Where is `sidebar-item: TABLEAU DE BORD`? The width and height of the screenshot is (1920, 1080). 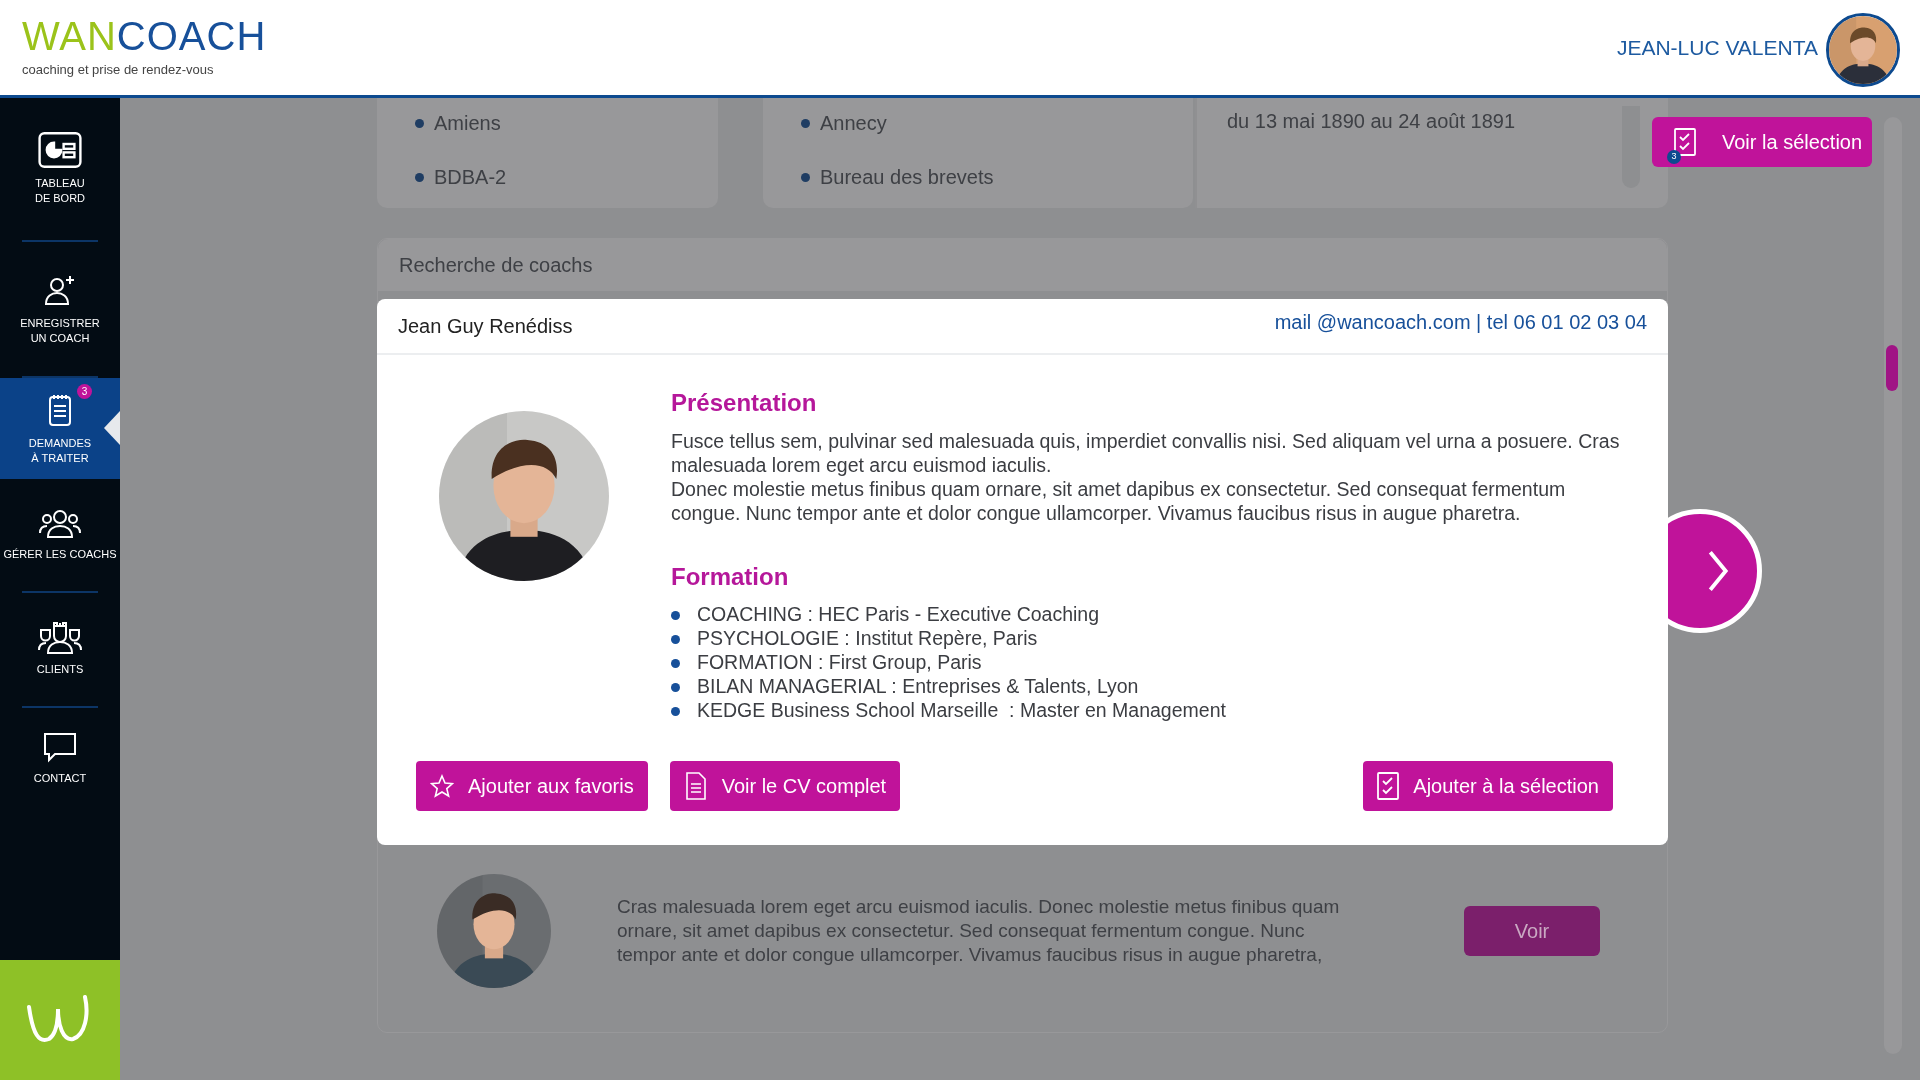
sidebar-item: TABLEAU DE BORD is located at coordinates (60, 169).